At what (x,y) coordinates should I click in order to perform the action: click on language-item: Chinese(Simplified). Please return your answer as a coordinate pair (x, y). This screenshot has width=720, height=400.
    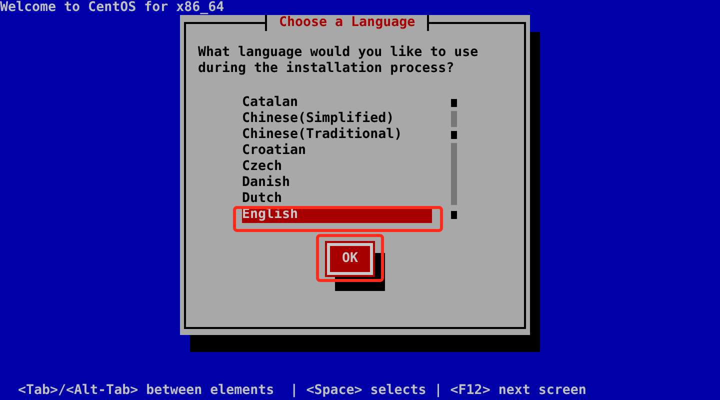
    Looking at the image, I should click on (337, 119).